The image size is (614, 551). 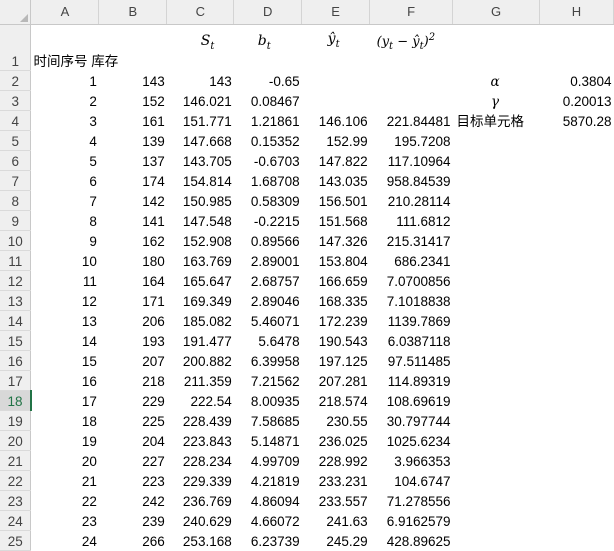 I want to click on cell-h3: 0.20013, so click(x=577, y=100).